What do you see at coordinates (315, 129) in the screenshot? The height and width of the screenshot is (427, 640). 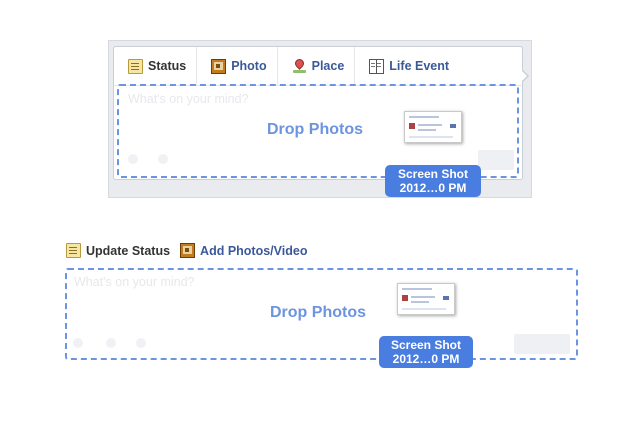 I see `top-drop-label: Drop Photos` at bounding box center [315, 129].